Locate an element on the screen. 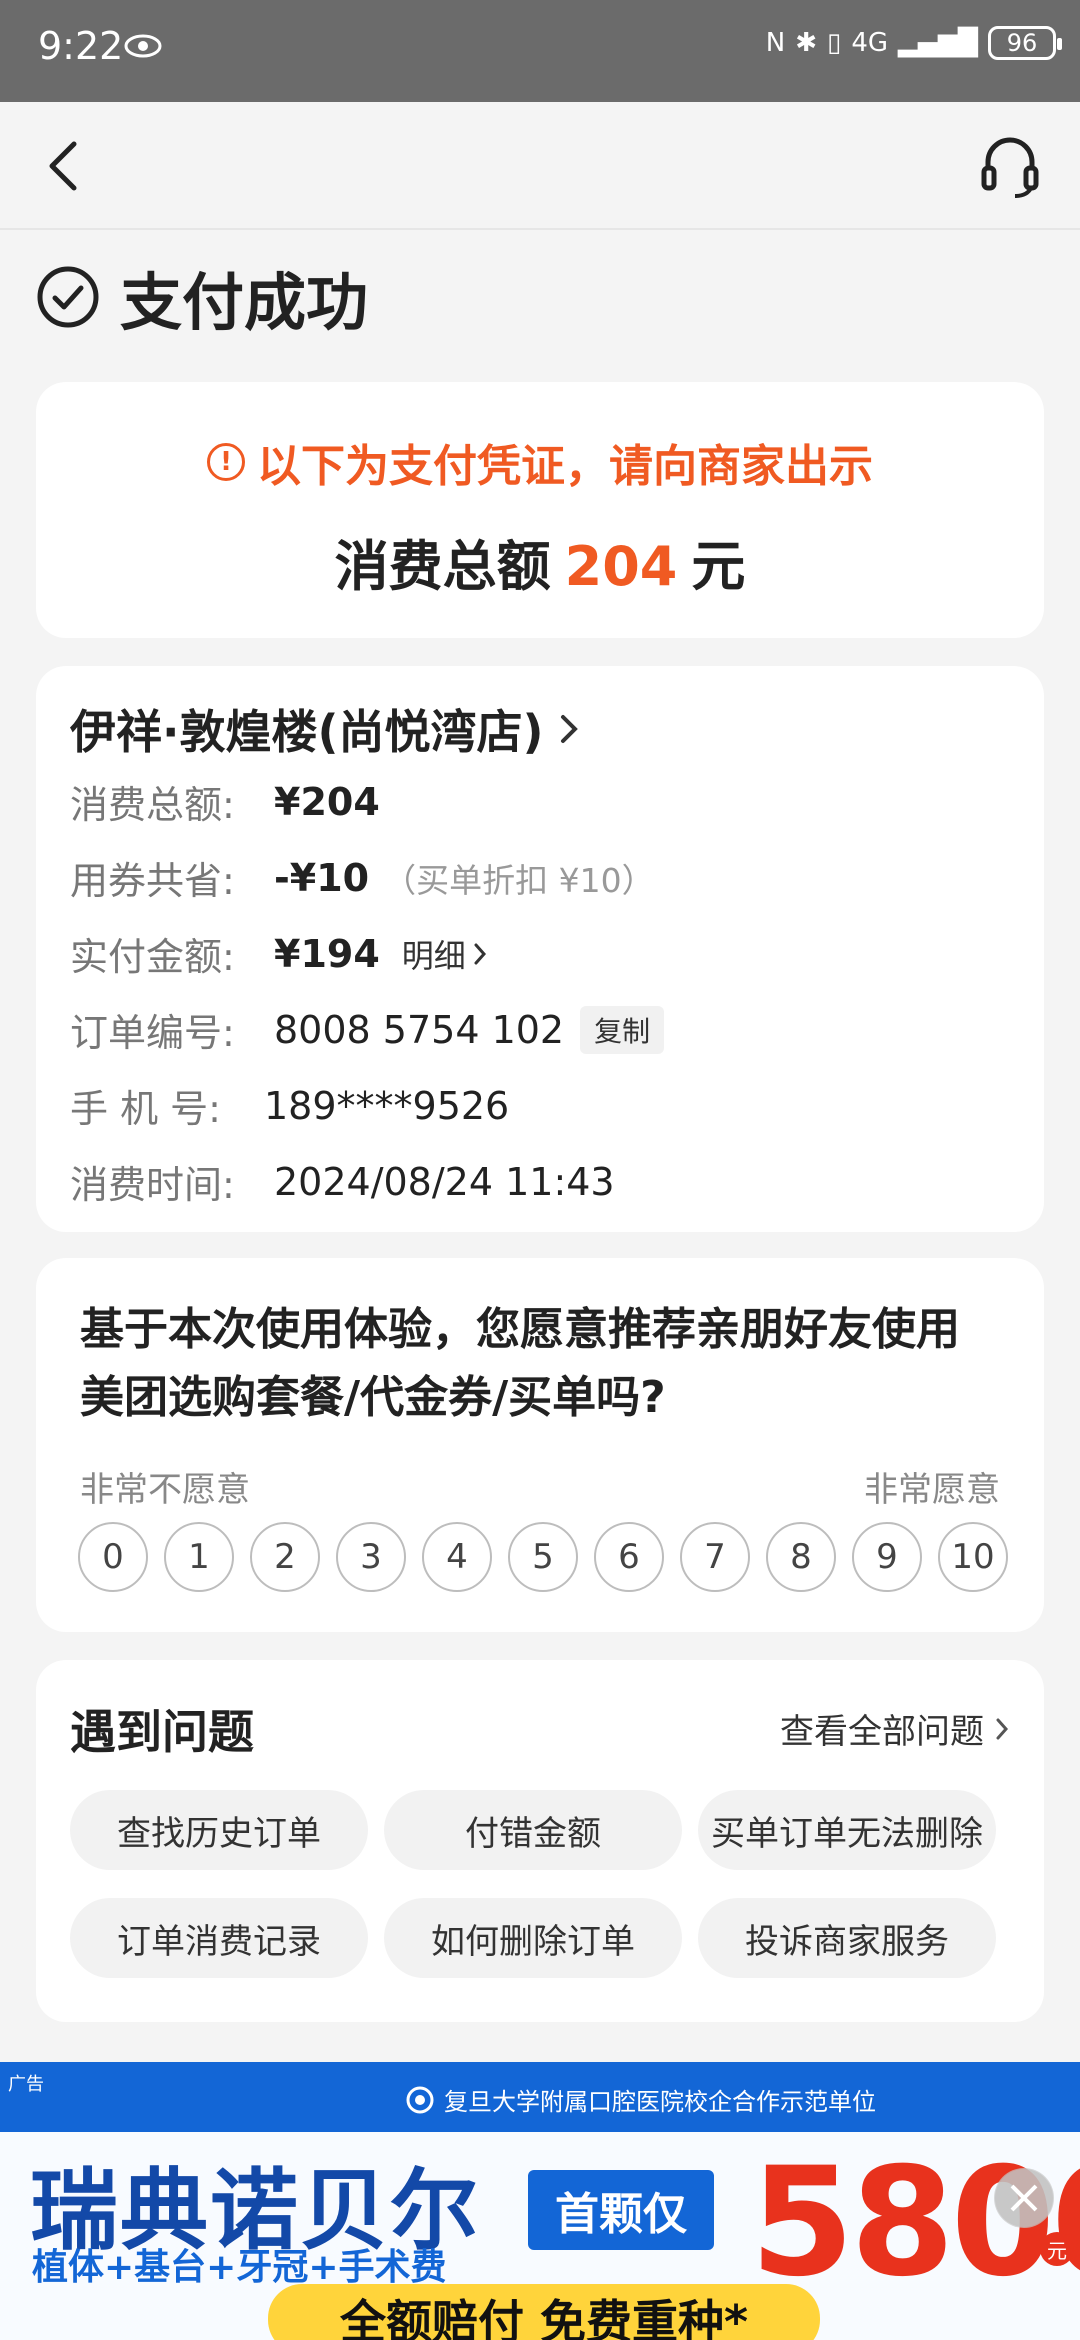 Image resolution: width=1080 pixels, height=2340 pixels. row-value: 189****9526 is located at coordinates (387, 1105).